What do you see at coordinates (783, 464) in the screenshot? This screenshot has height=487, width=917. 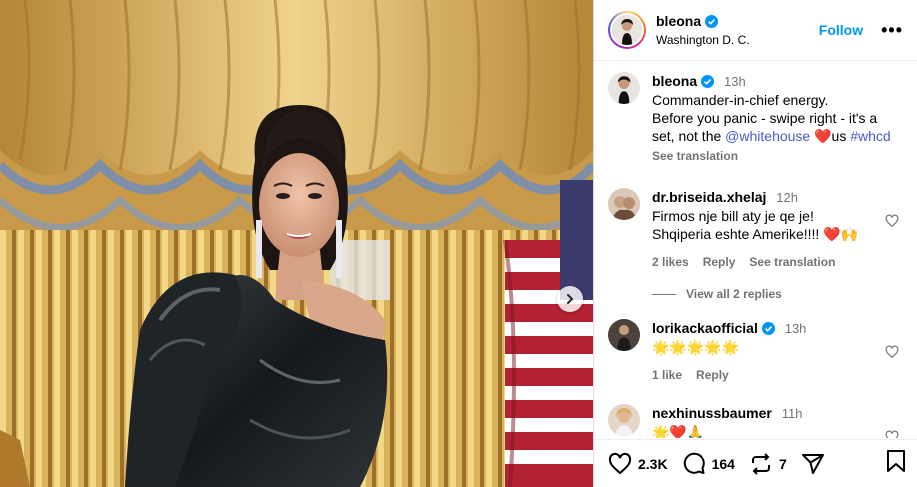 I see `repost-count: 7` at bounding box center [783, 464].